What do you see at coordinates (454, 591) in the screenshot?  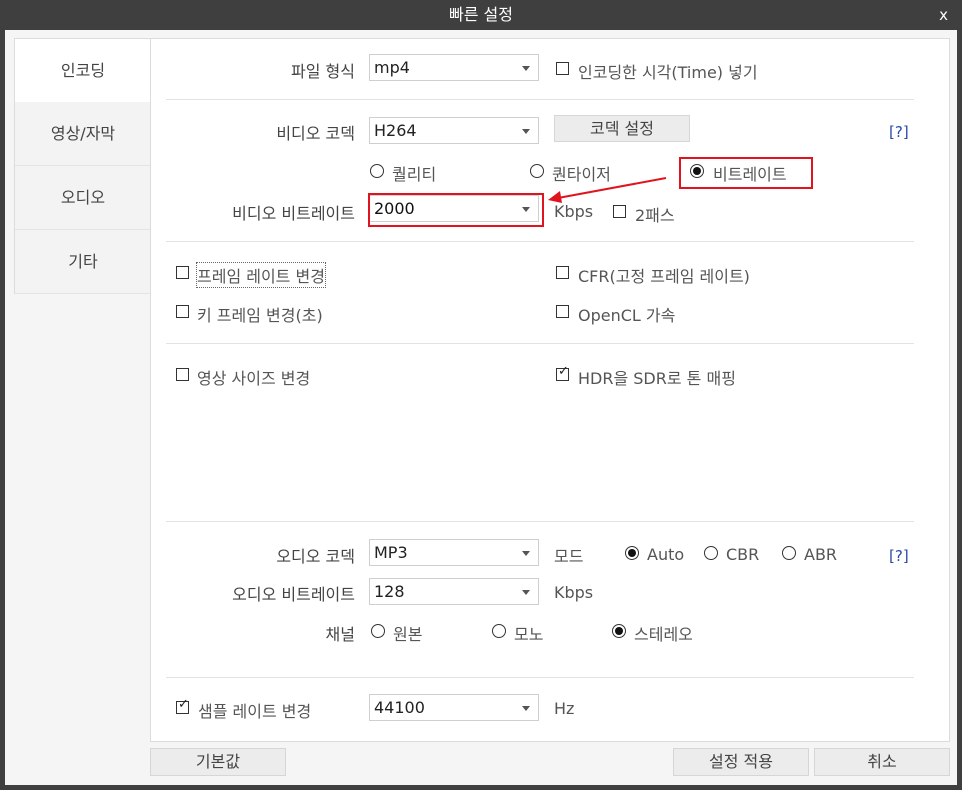 I see `audio-bitrate-select: 128` at bounding box center [454, 591].